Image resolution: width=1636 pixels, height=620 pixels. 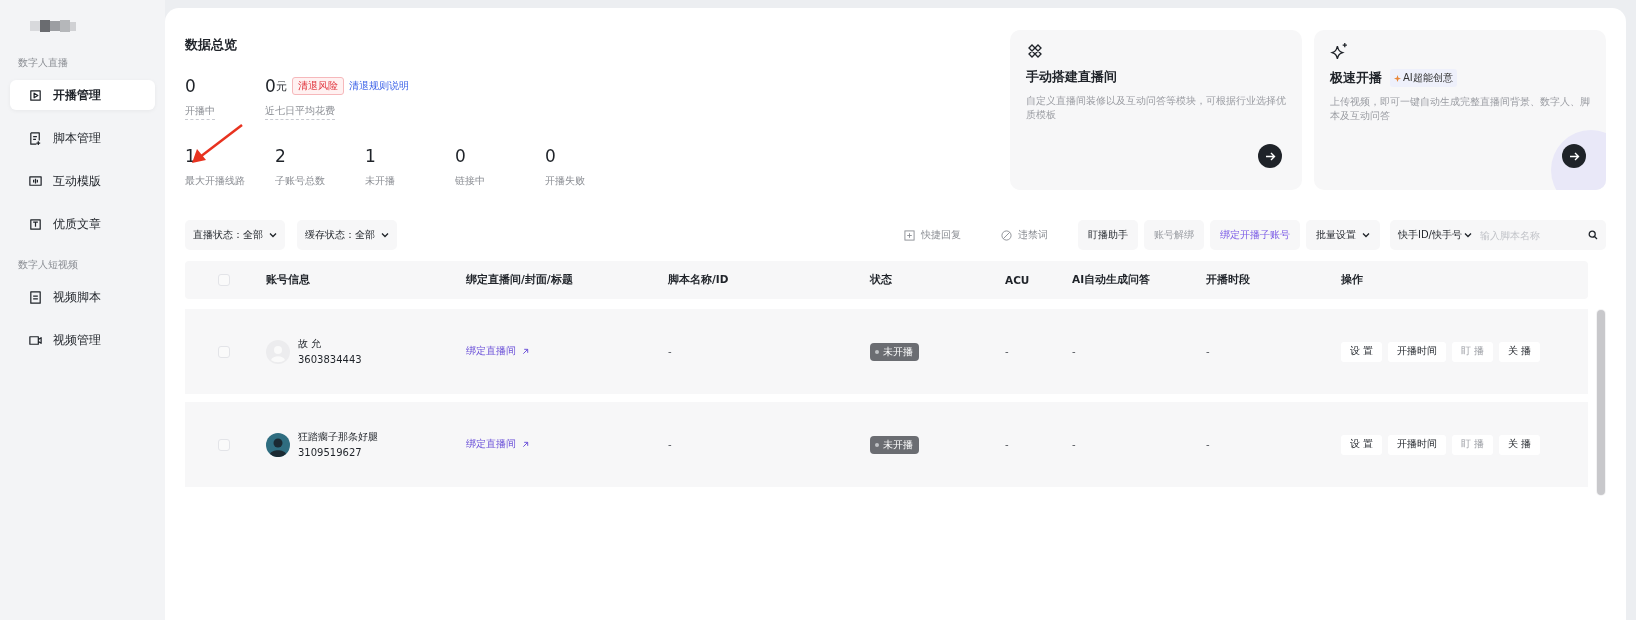 I want to click on section-title: 数字人短视频, so click(x=48, y=265).